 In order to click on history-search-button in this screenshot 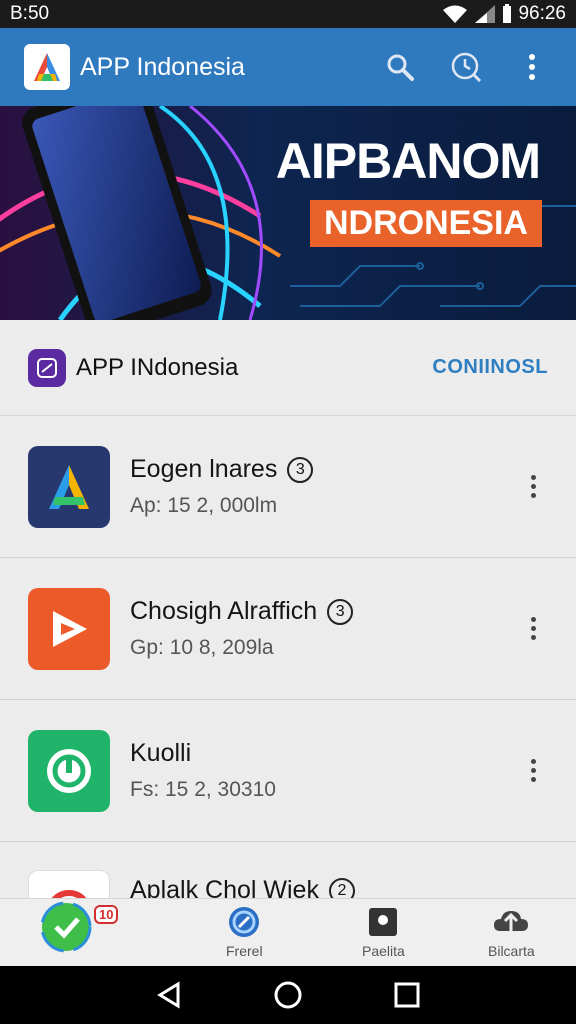, I will do `click(466, 67)`.